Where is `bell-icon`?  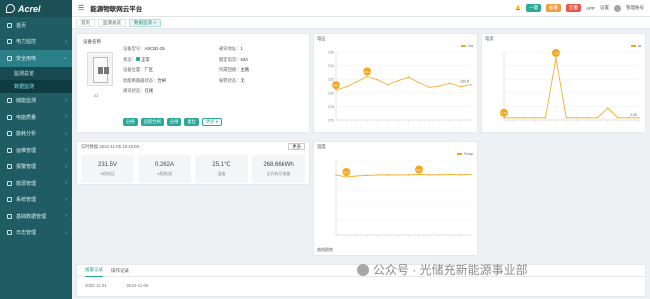
bell-icon is located at coordinates (9, 167).